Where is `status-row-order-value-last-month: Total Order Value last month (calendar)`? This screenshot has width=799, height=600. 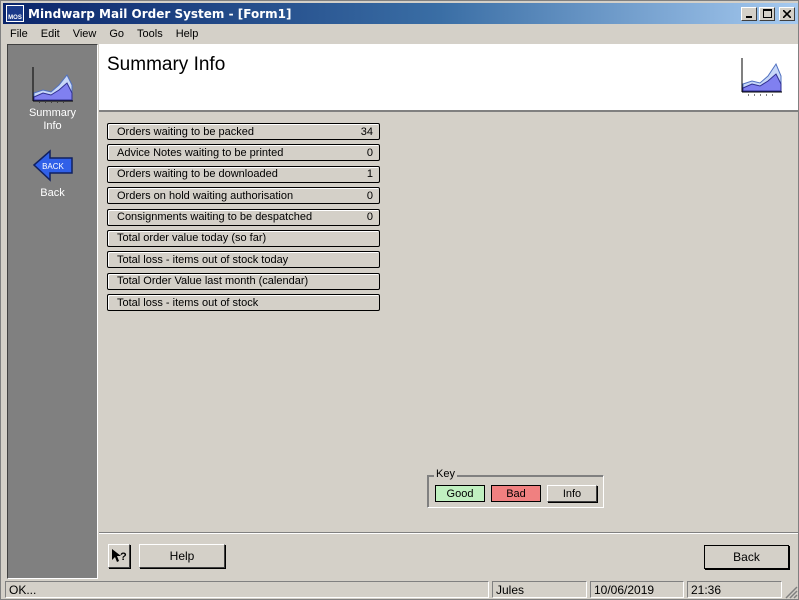 status-row-order-value-last-month: Total Order Value last month (calendar) is located at coordinates (243, 281).